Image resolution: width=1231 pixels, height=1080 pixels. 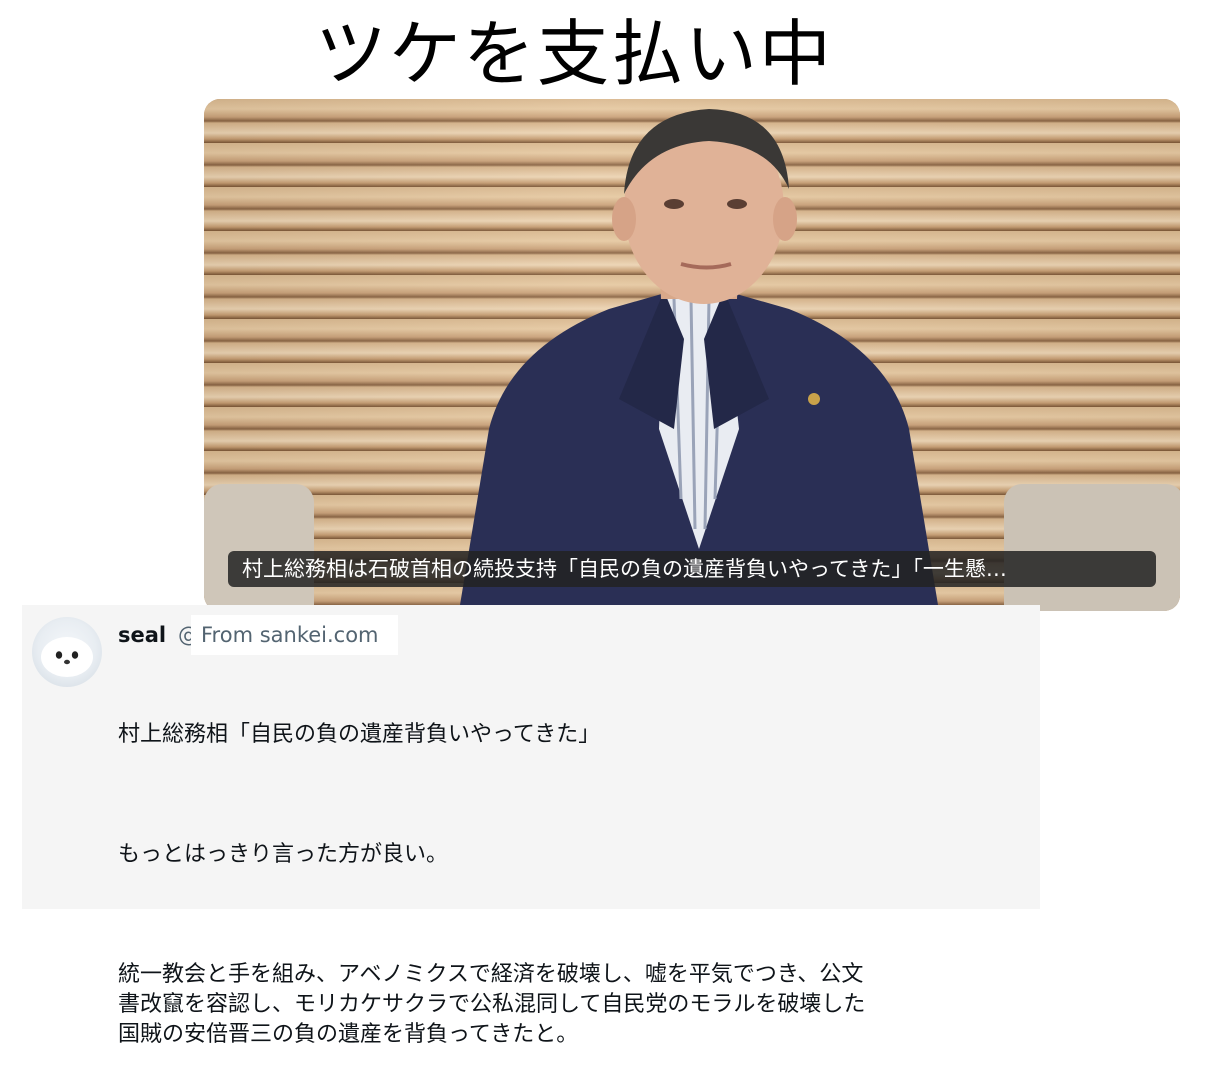 What do you see at coordinates (283, 854) in the screenshot?
I see `post-paragraph-2: もっとはっきり言った方が良い。` at bounding box center [283, 854].